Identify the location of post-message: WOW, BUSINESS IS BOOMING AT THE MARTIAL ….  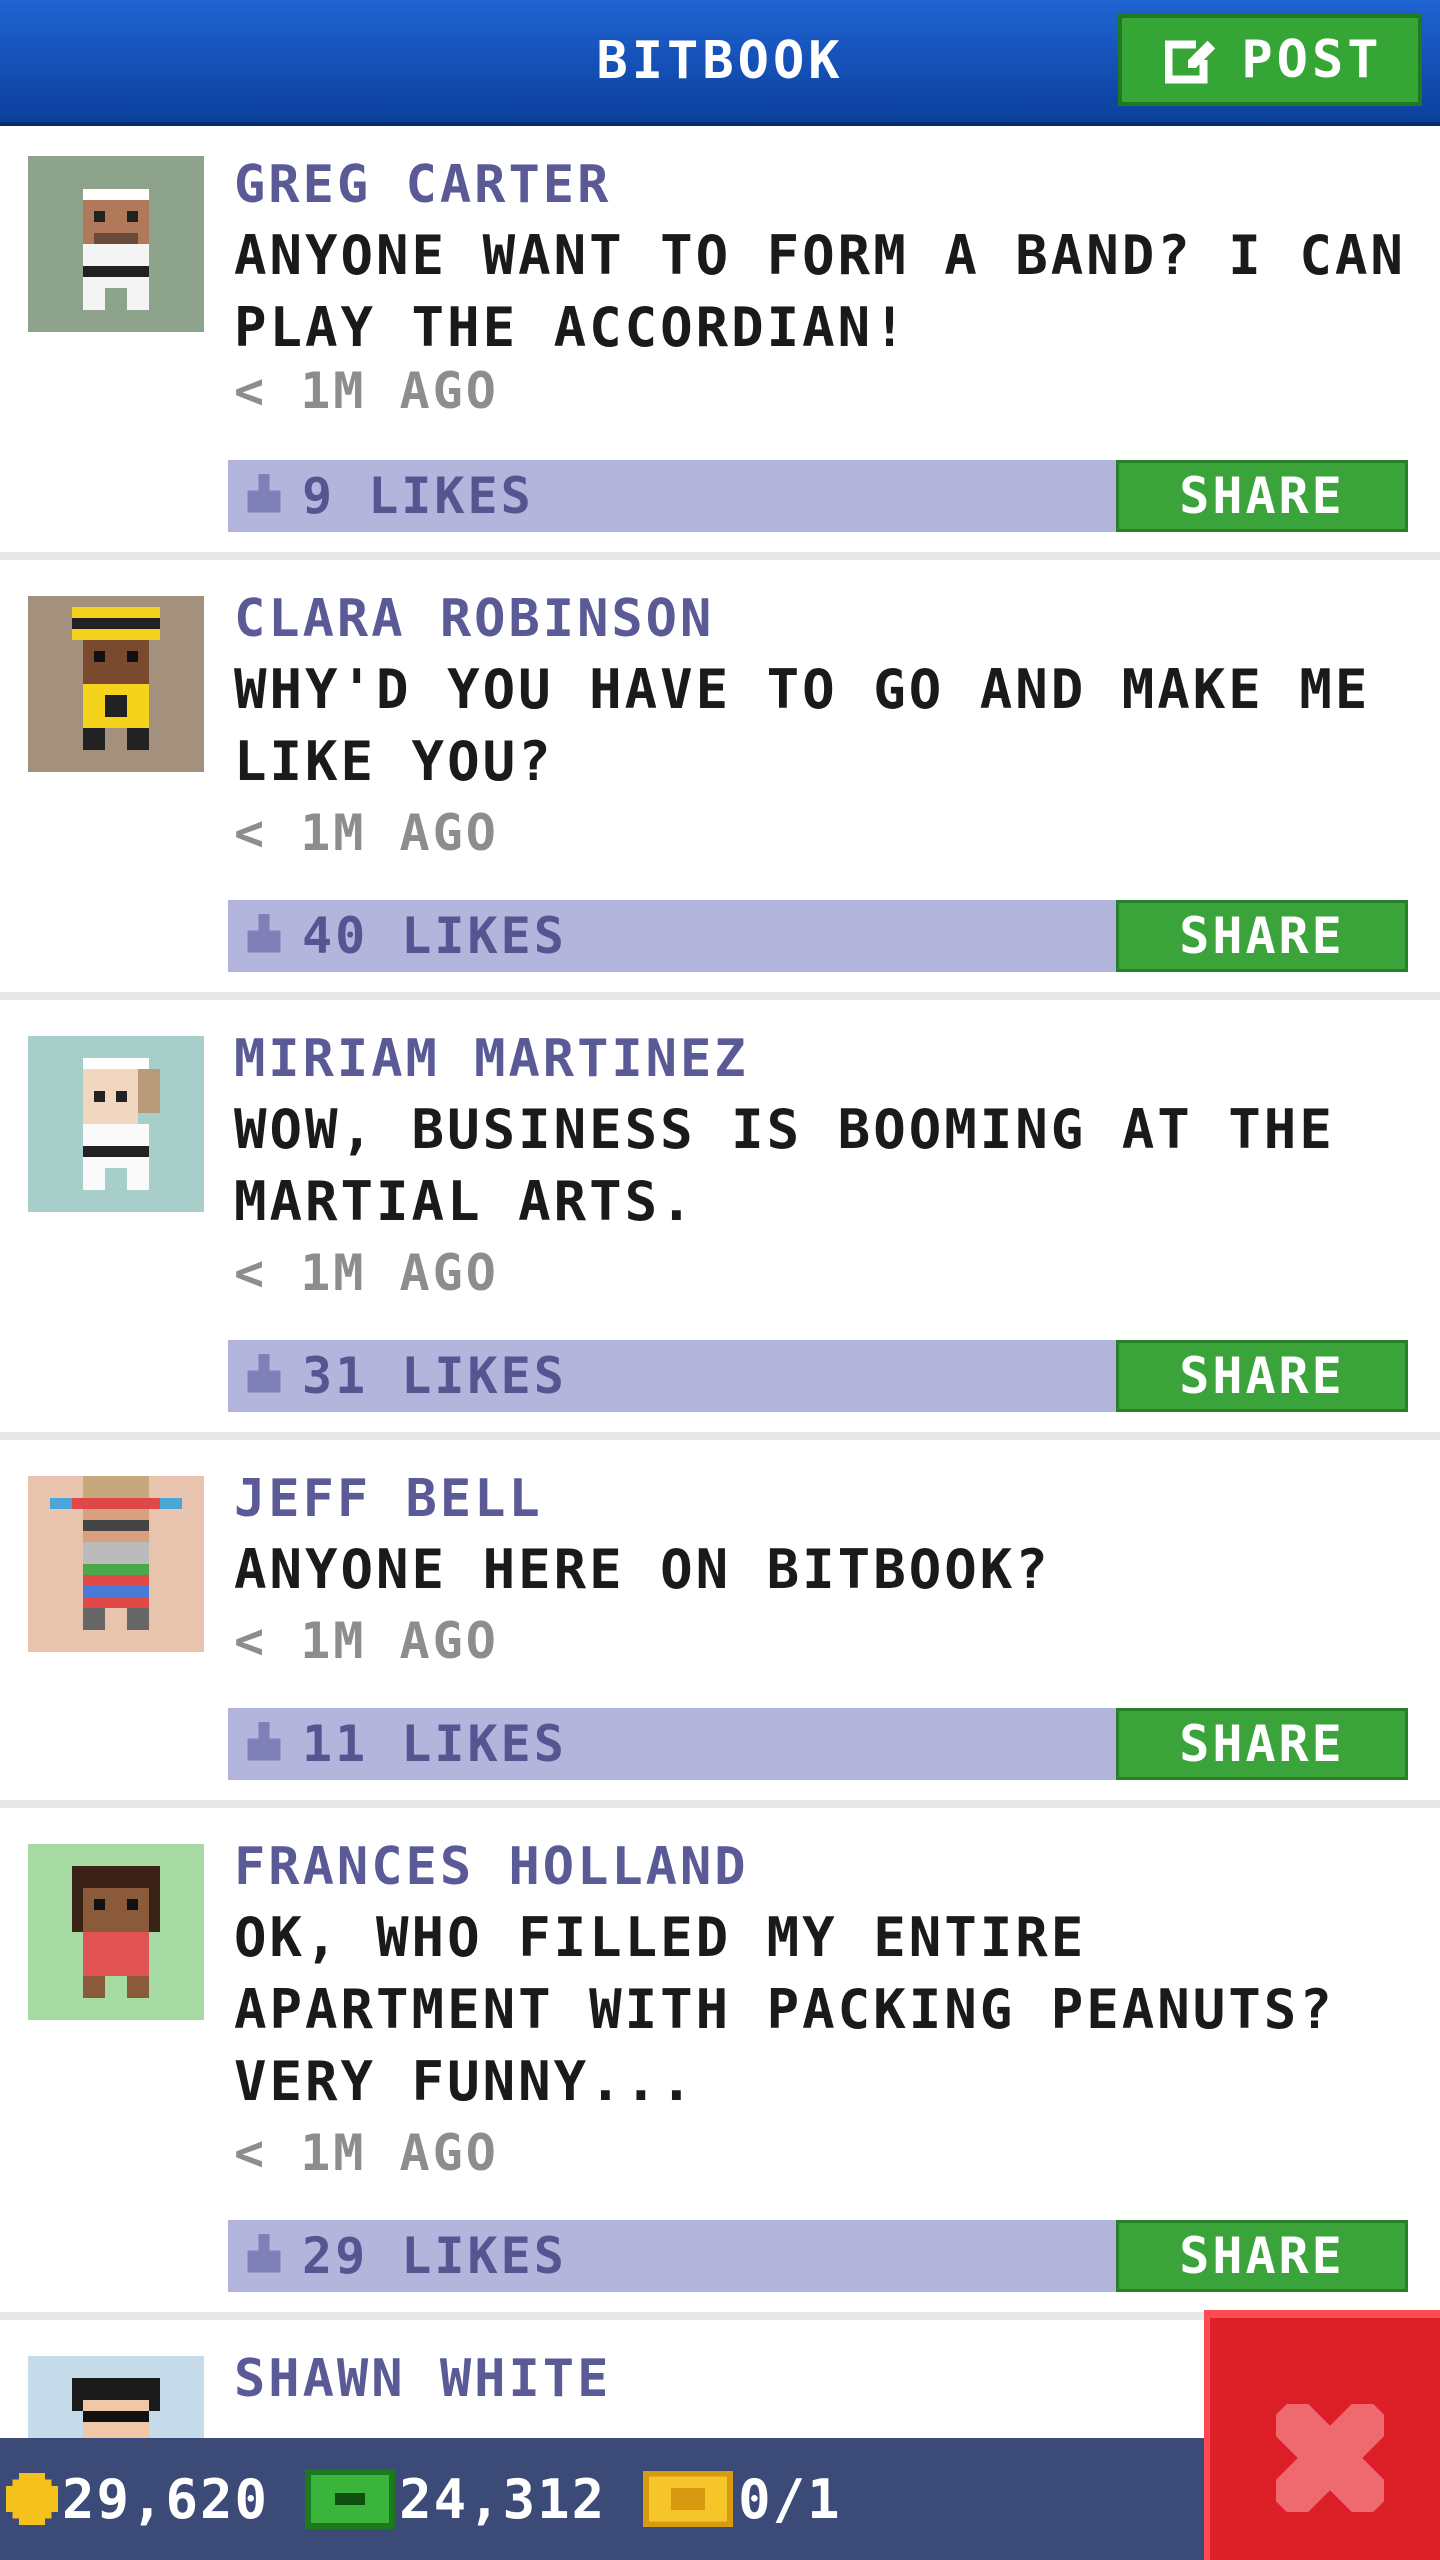
(784, 1165).